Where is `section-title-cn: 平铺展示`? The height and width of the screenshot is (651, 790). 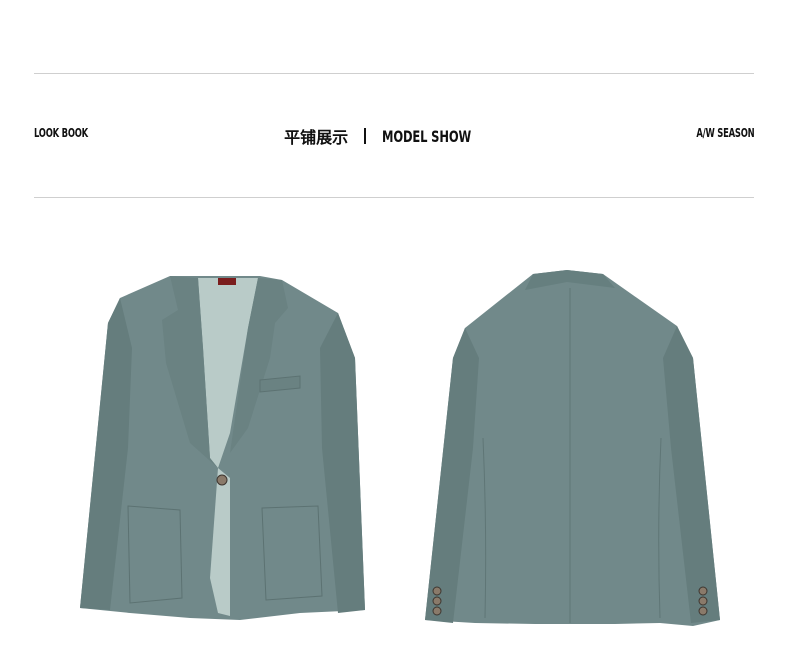
section-title-cn: 平铺展示 is located at coordinates (316, 137).